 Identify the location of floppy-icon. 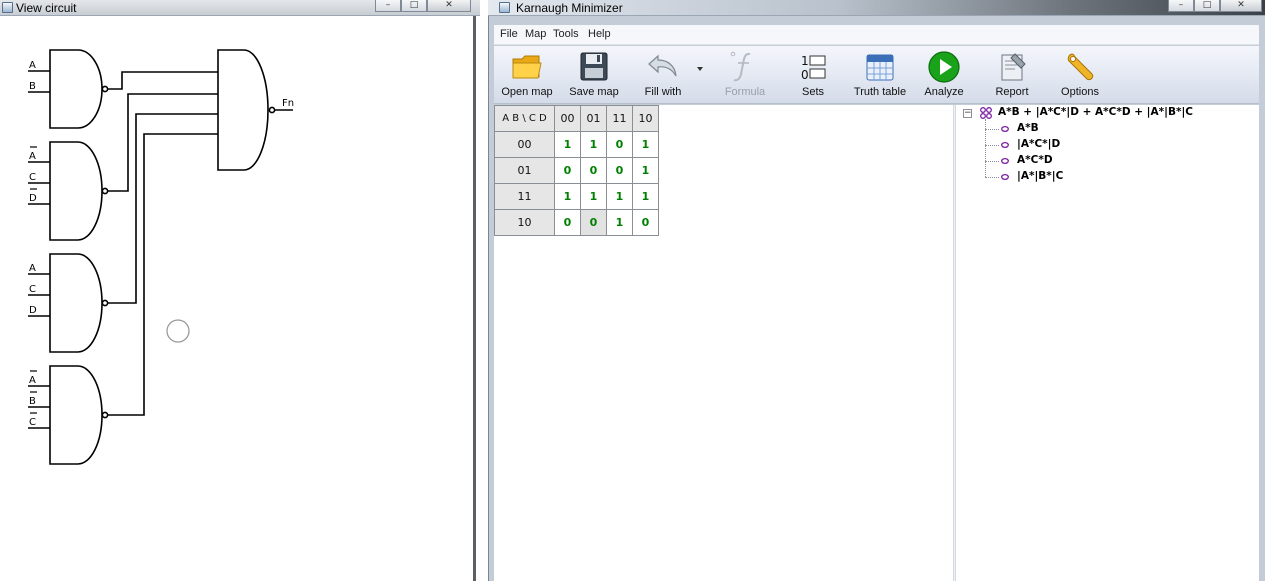
(594, 66).